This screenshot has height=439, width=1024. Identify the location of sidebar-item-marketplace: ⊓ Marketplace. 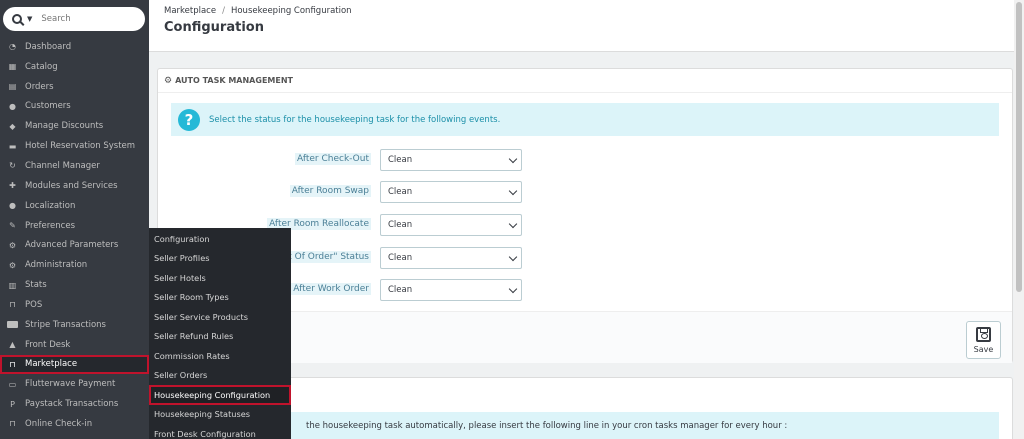
(74, 364).